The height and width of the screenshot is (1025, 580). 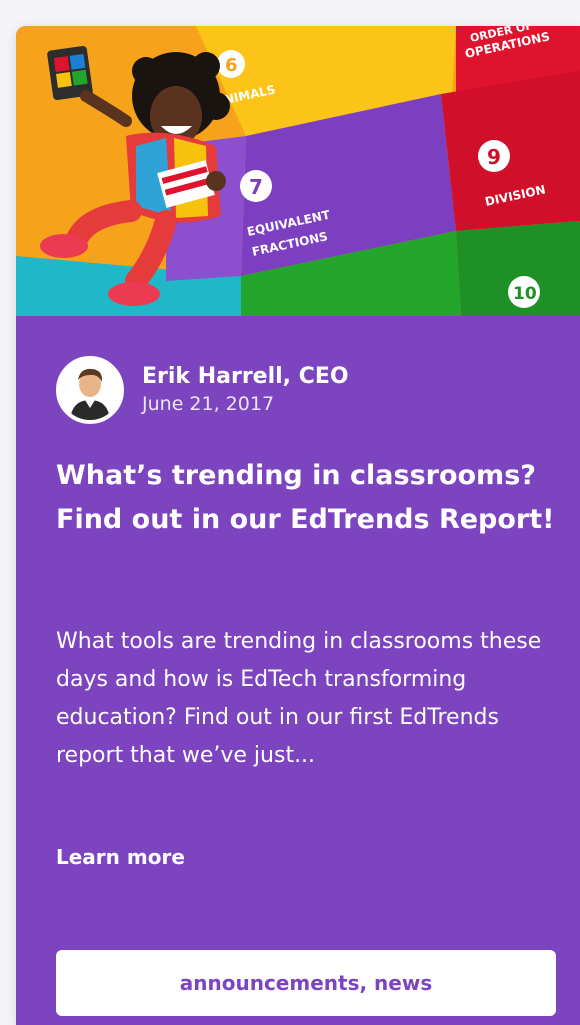 I want to click on learn-more-link: Learn more, so click(x=120, y=857).